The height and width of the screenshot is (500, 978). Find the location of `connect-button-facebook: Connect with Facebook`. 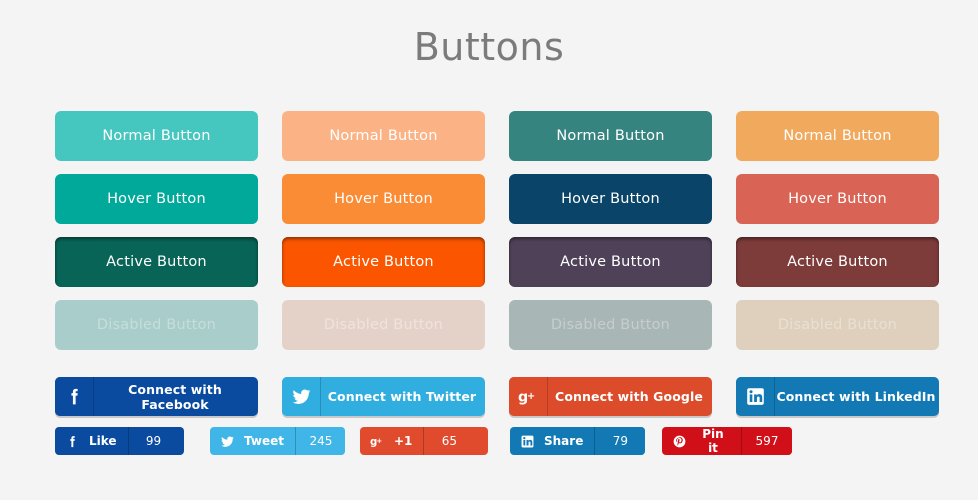

connect-button-facebook: Connect with Facebook is located at coordinates (156, 396).